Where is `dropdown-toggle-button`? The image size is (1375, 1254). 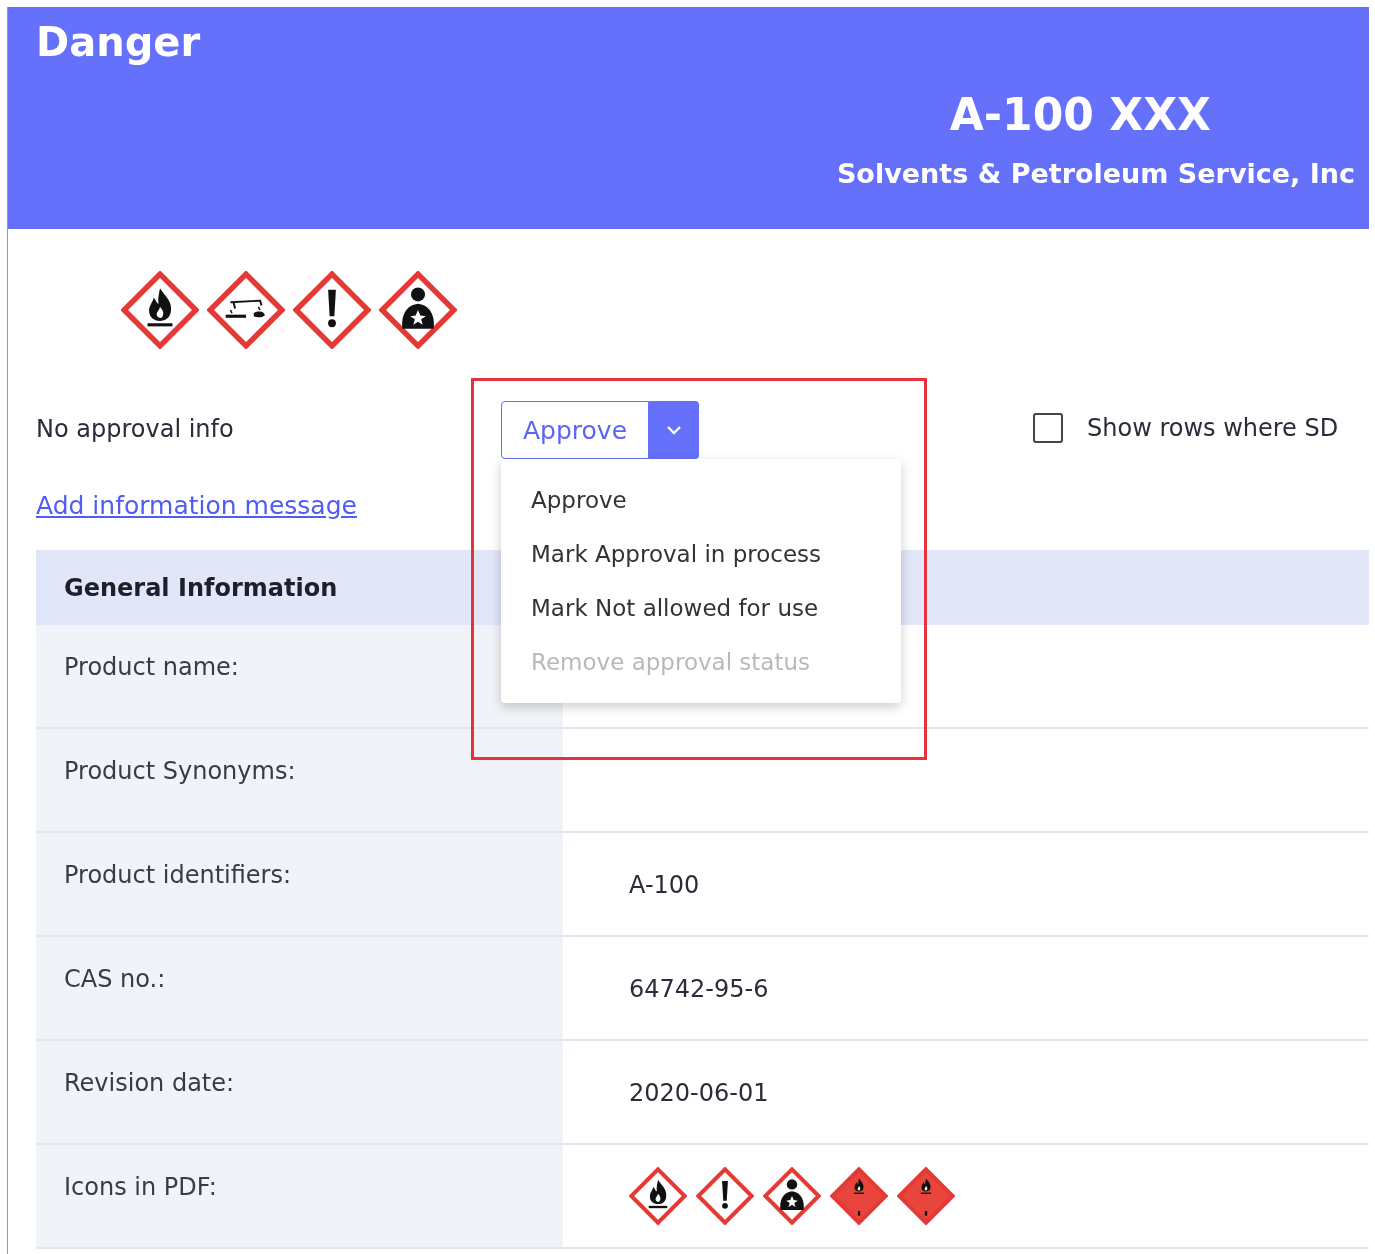 dropdown-toggle-button is located at coordinates (674, 430).